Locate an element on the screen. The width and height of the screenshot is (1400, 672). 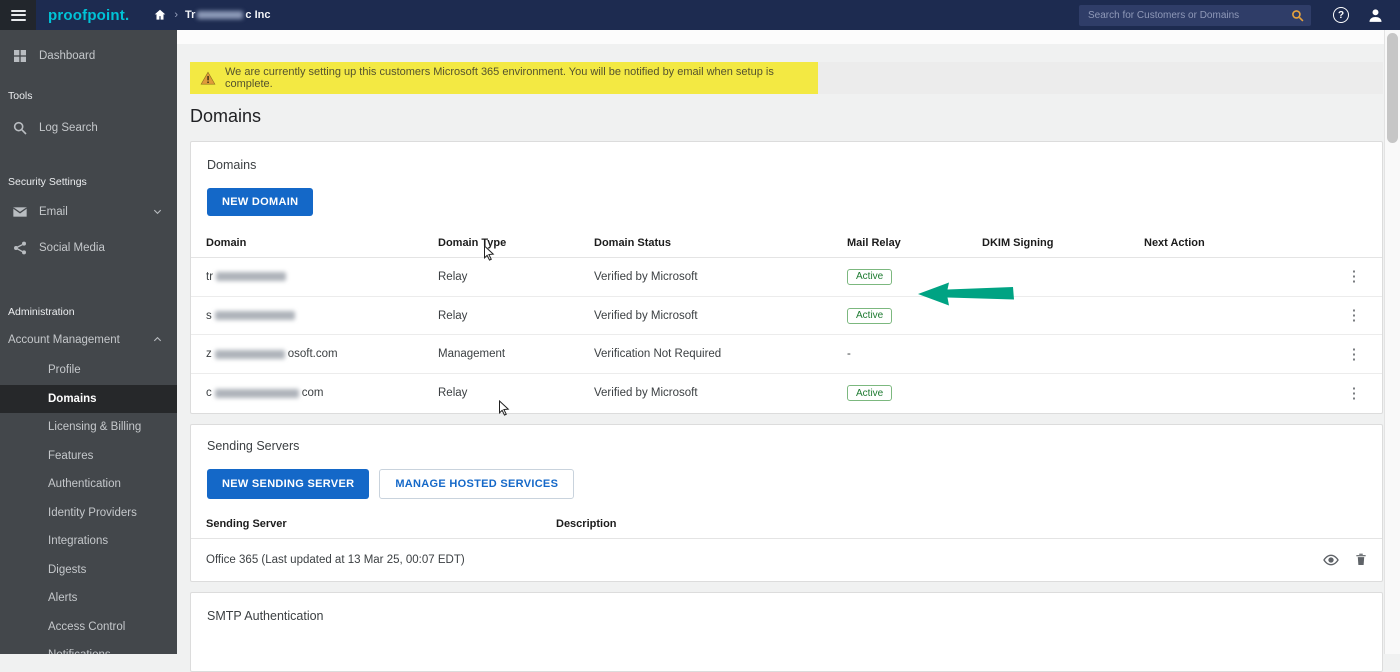
home-icon is located at coordinates (160, 15).